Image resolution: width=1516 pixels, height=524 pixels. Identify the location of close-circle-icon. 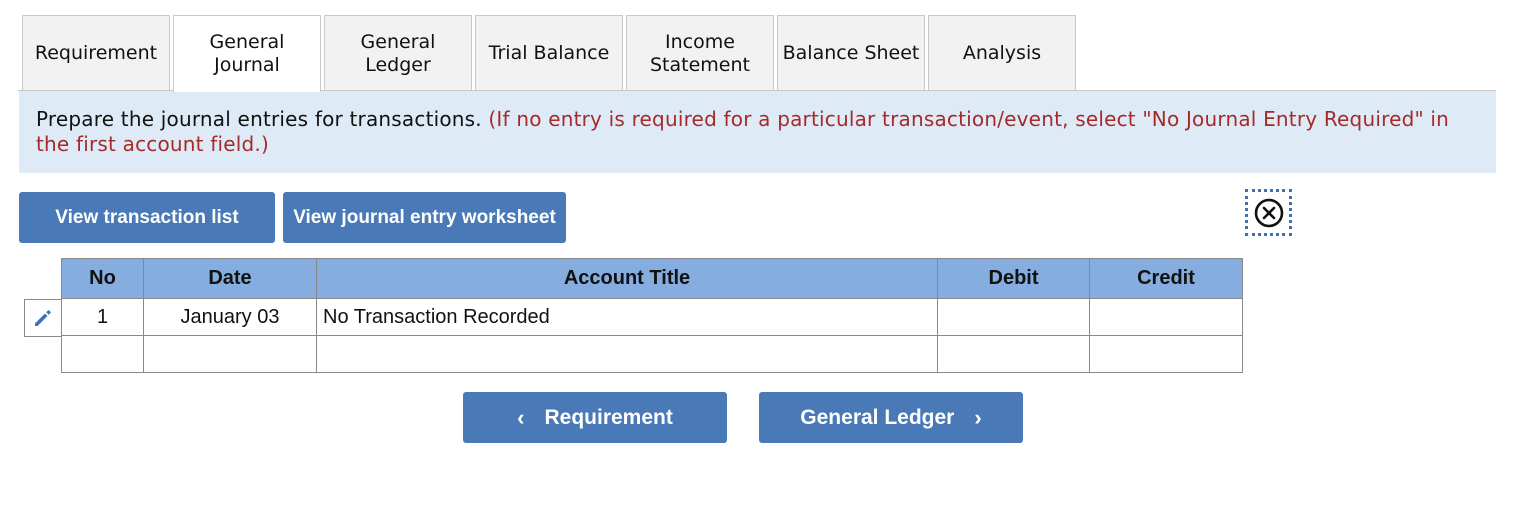
(1268, 212).